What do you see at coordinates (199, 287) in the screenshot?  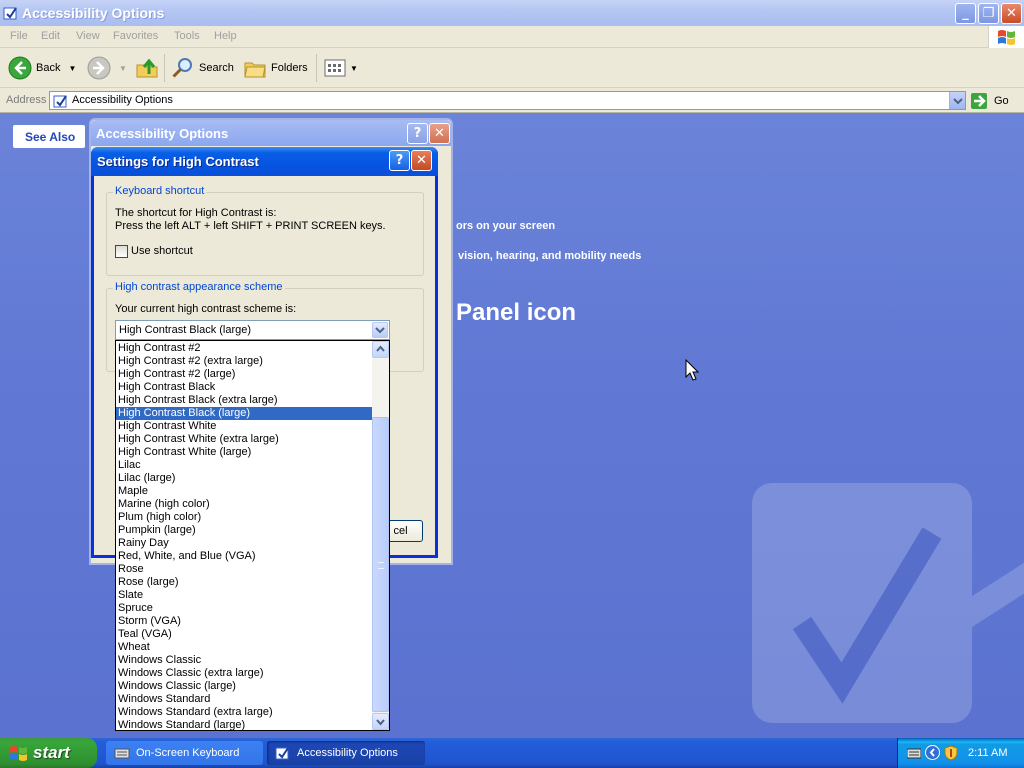 I see `appearance-scheme-legend: High contrast appearance scheme` at bounding box center [199, 287].